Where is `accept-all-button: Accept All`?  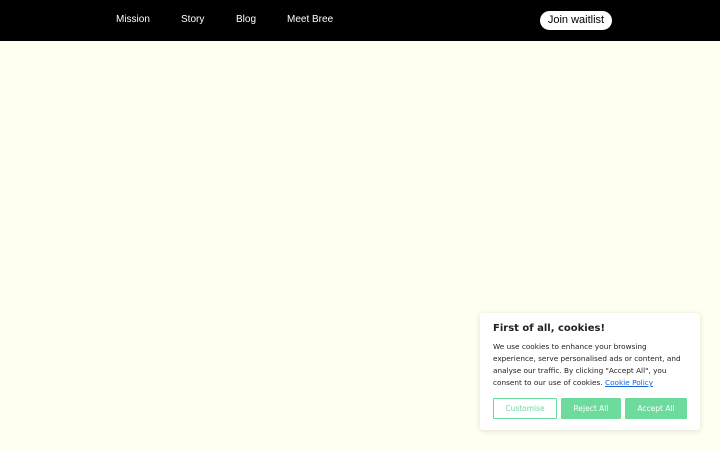
accept-all-button: Accept All is located at coordinates (656, 408).